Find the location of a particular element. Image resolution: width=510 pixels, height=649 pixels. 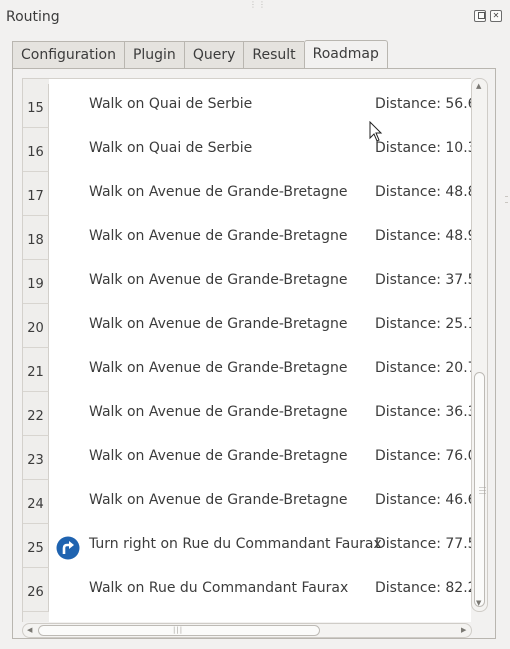

thumb-grip-icon: ― ― ― is located at coordinates (482, 490).